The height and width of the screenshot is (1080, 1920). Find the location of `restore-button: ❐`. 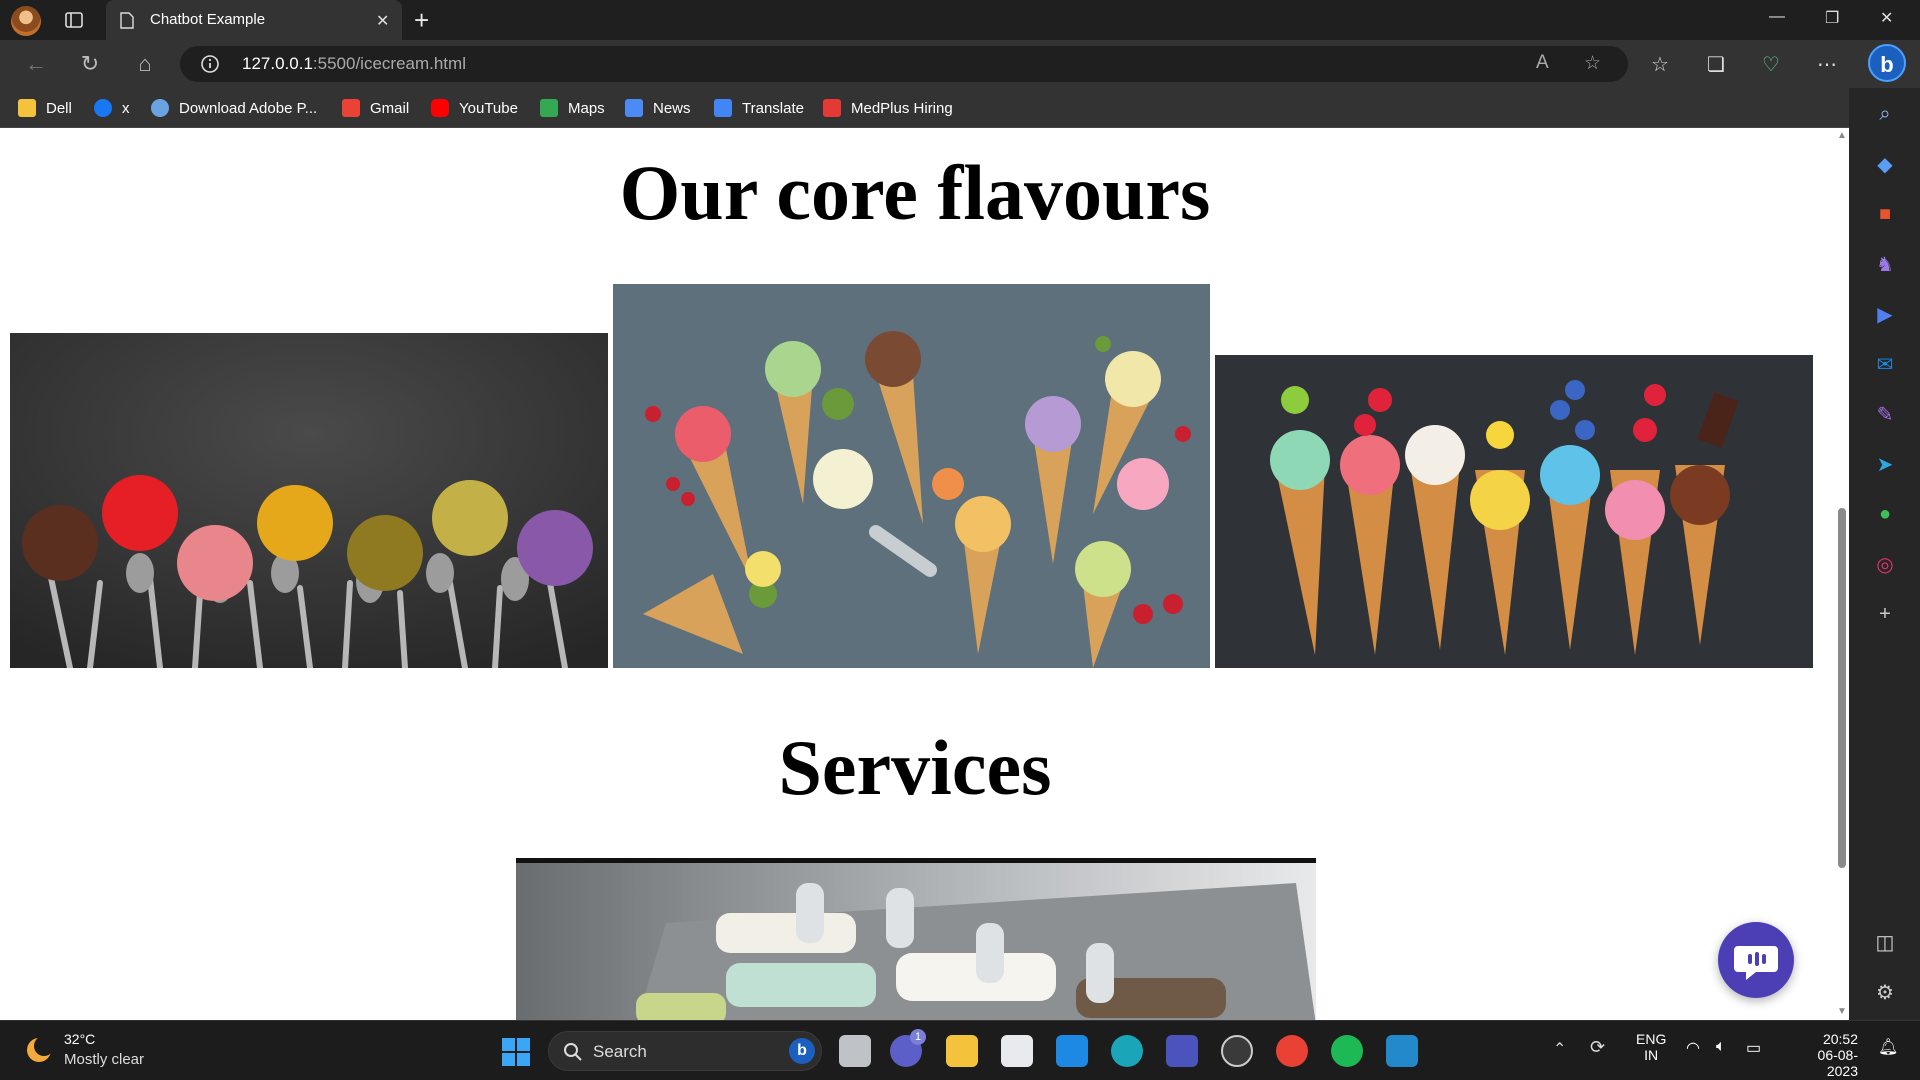

restore-button: ❐ is located at coordinates (1832, 18).